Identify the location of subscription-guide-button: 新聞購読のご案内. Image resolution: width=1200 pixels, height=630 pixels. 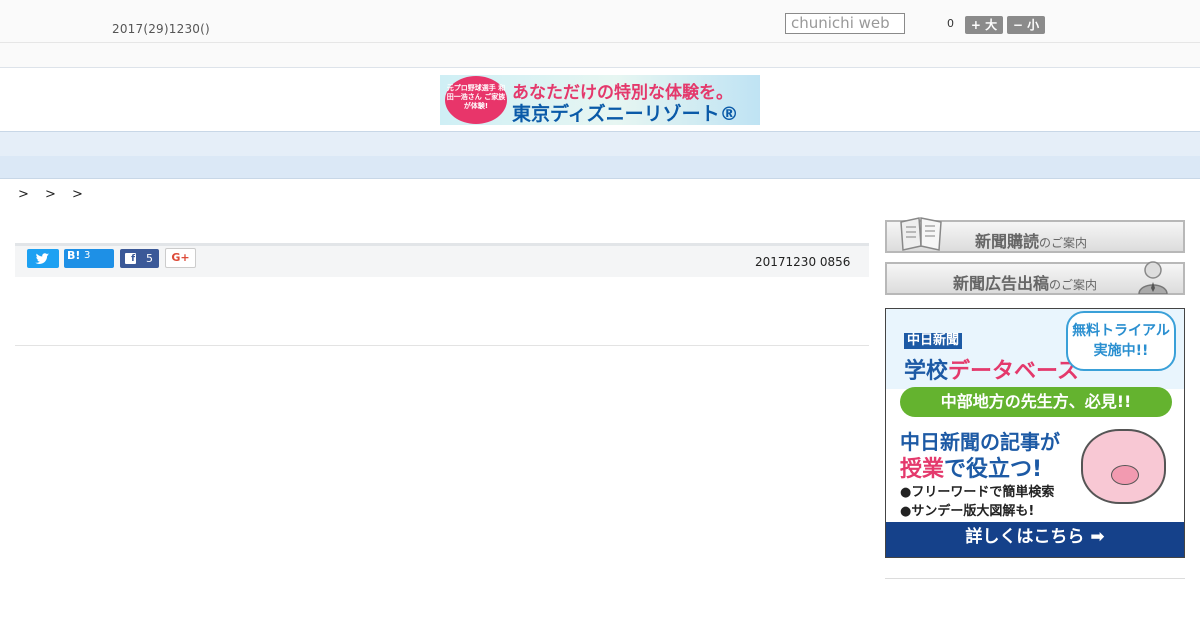
(1035, 235).